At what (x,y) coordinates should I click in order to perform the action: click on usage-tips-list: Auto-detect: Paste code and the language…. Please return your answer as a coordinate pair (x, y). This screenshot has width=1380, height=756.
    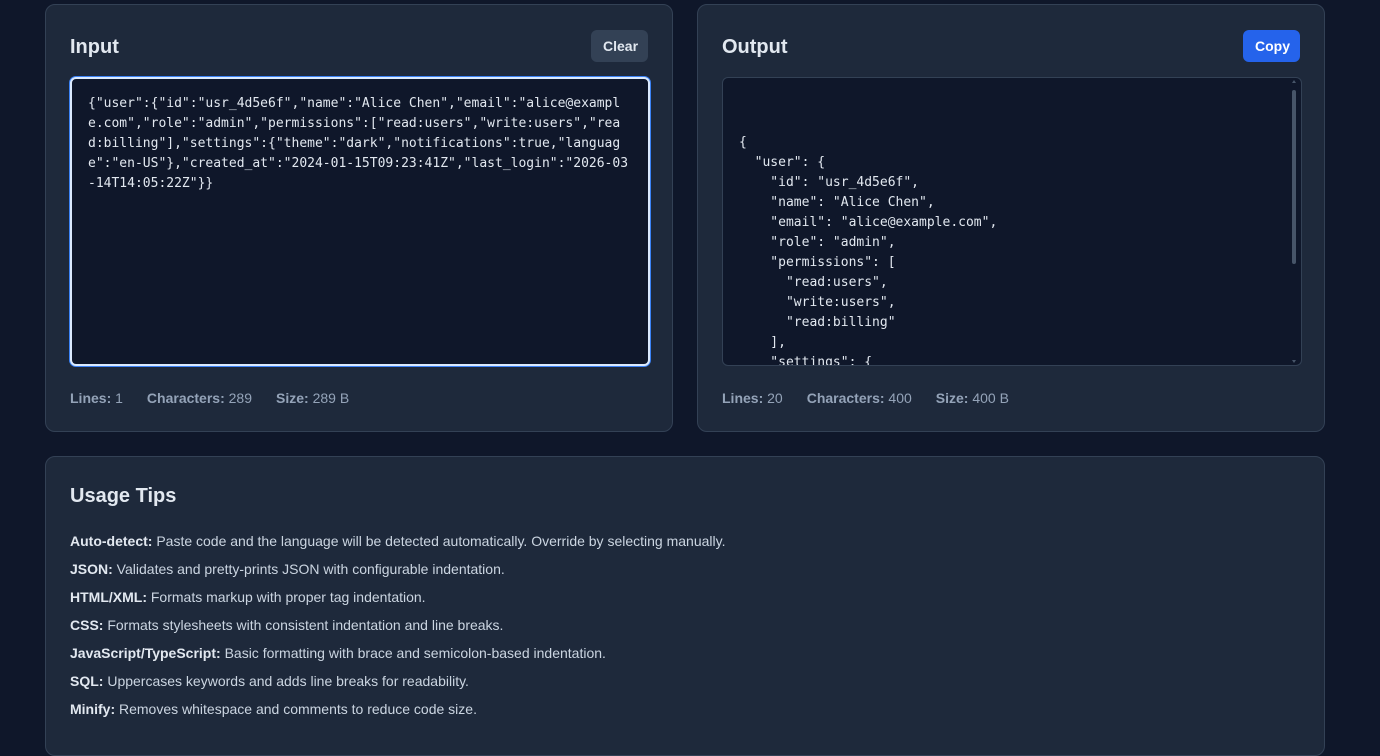
    Looking at the image, I should click on (397, 625).